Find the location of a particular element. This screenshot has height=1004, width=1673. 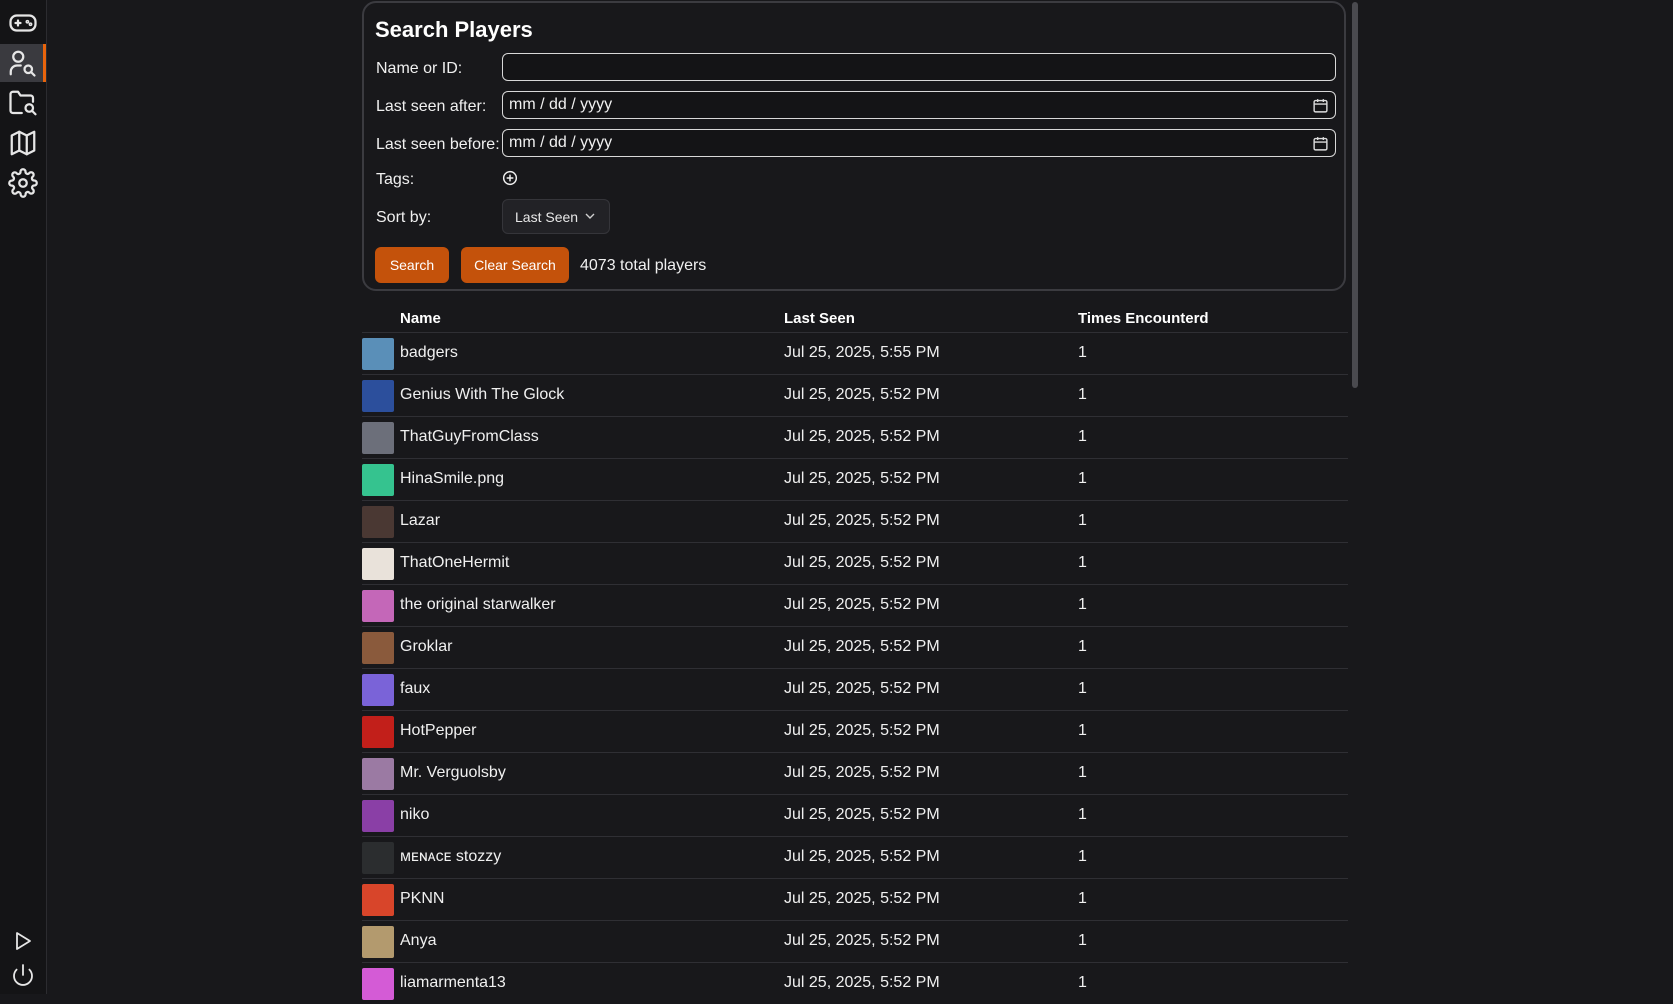

last-seen-before-label: Last seen before: is located at coordinates (438, 144).